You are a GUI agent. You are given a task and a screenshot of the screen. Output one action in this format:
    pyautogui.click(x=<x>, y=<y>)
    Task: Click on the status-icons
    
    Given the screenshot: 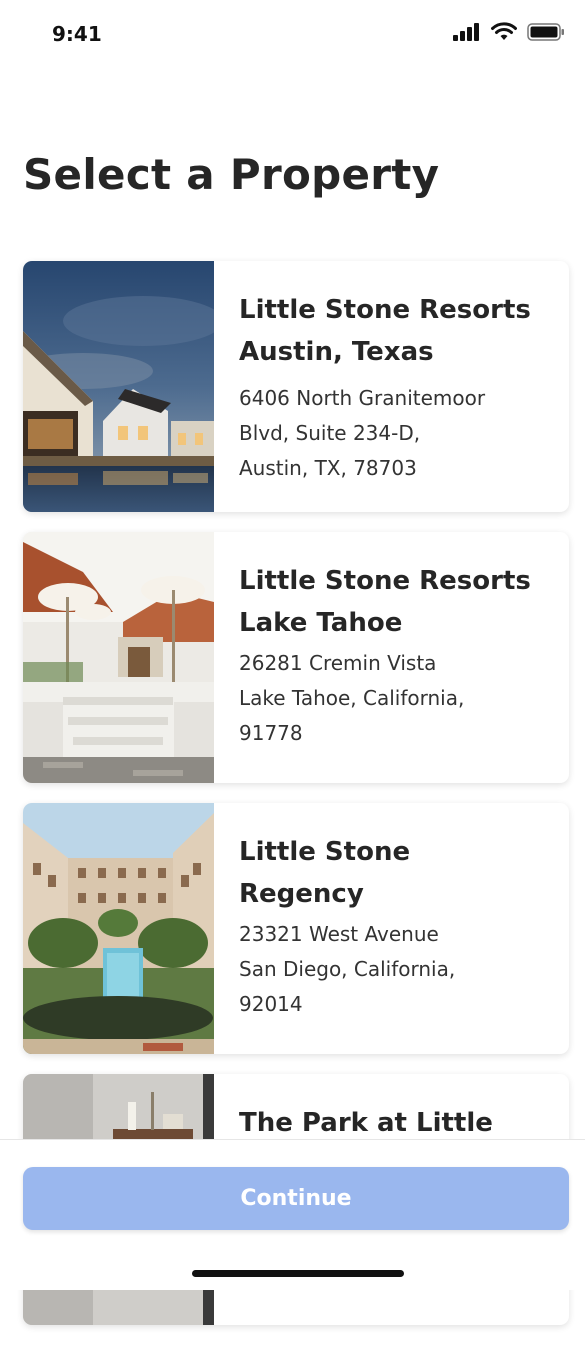 What is the action you would take?
    pyautogui.click(x=509, y=33)
    